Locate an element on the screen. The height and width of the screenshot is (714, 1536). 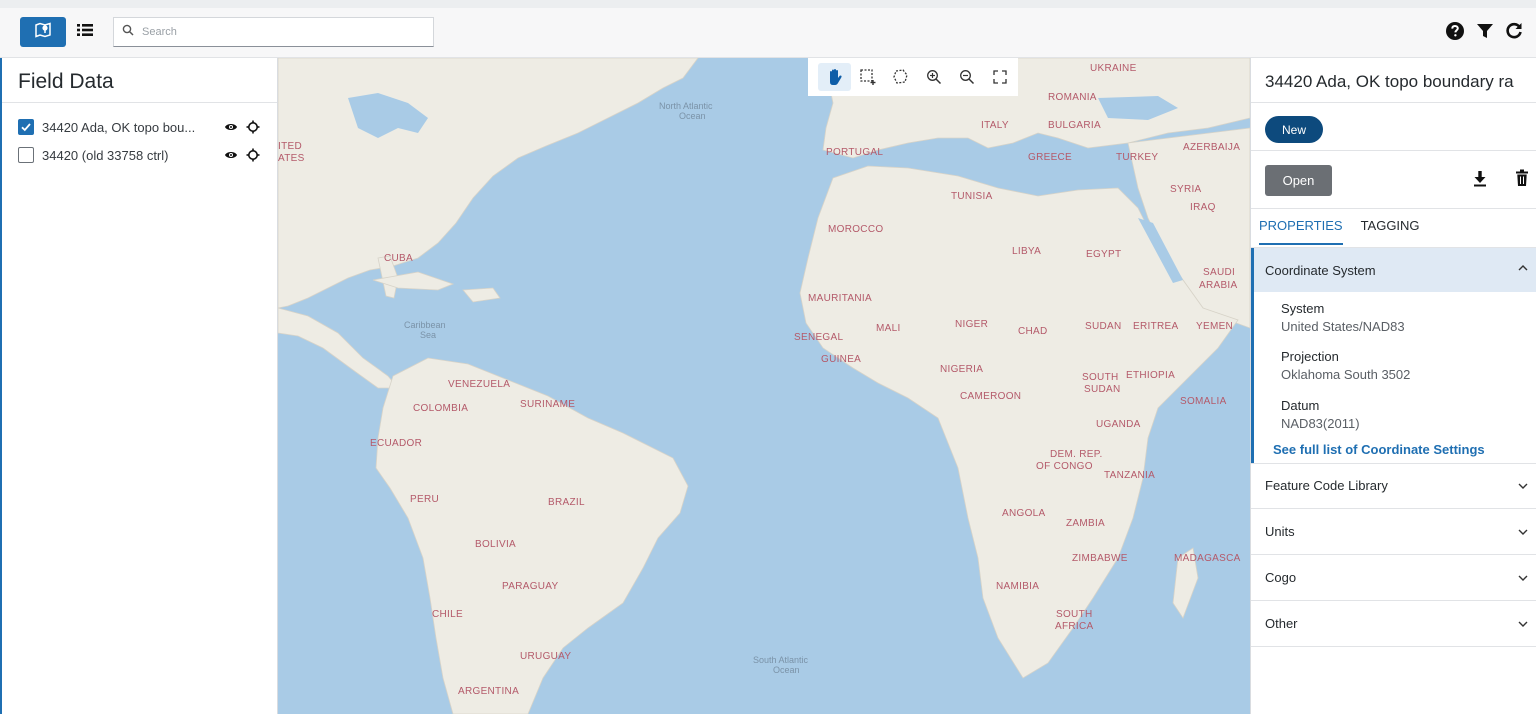
top-toolbar is located at coordinates (768, 29).